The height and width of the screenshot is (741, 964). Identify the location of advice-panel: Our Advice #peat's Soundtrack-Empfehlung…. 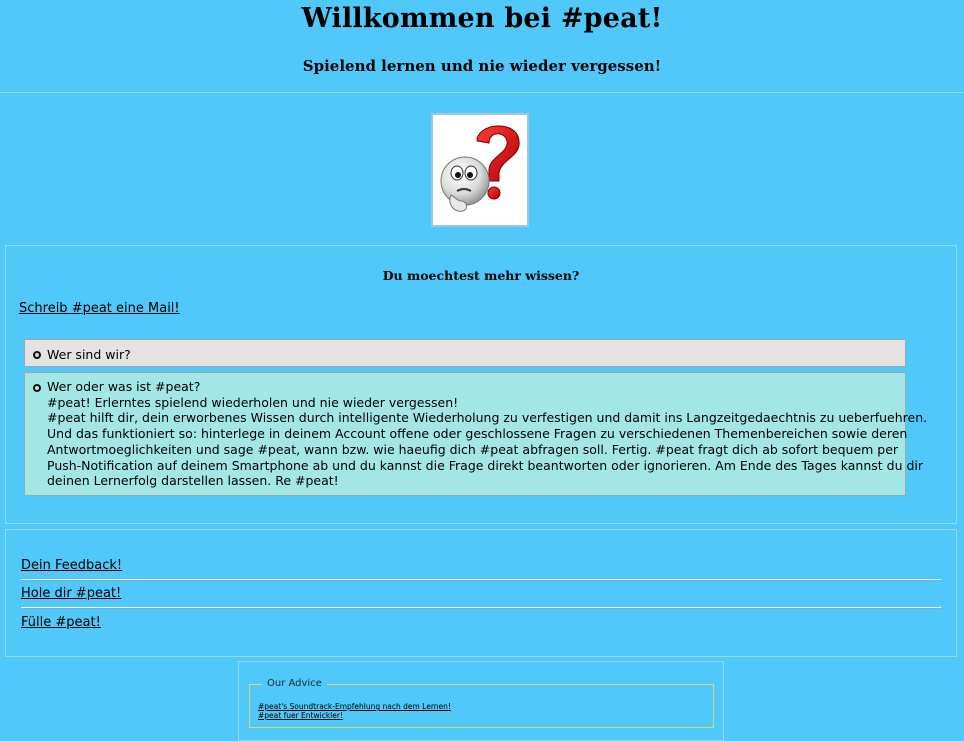
(481, 701).